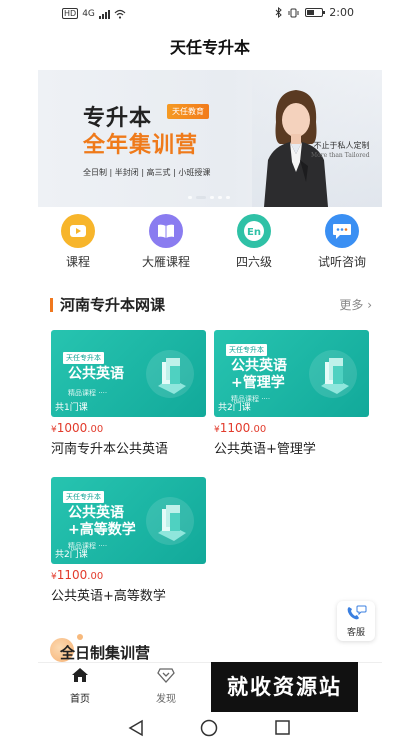 This screenshot has height=746, width=420. What do you see at coordinates (78, 231) in the screenshot?
I see `video-course-icon` at bounding box center [78, 231].